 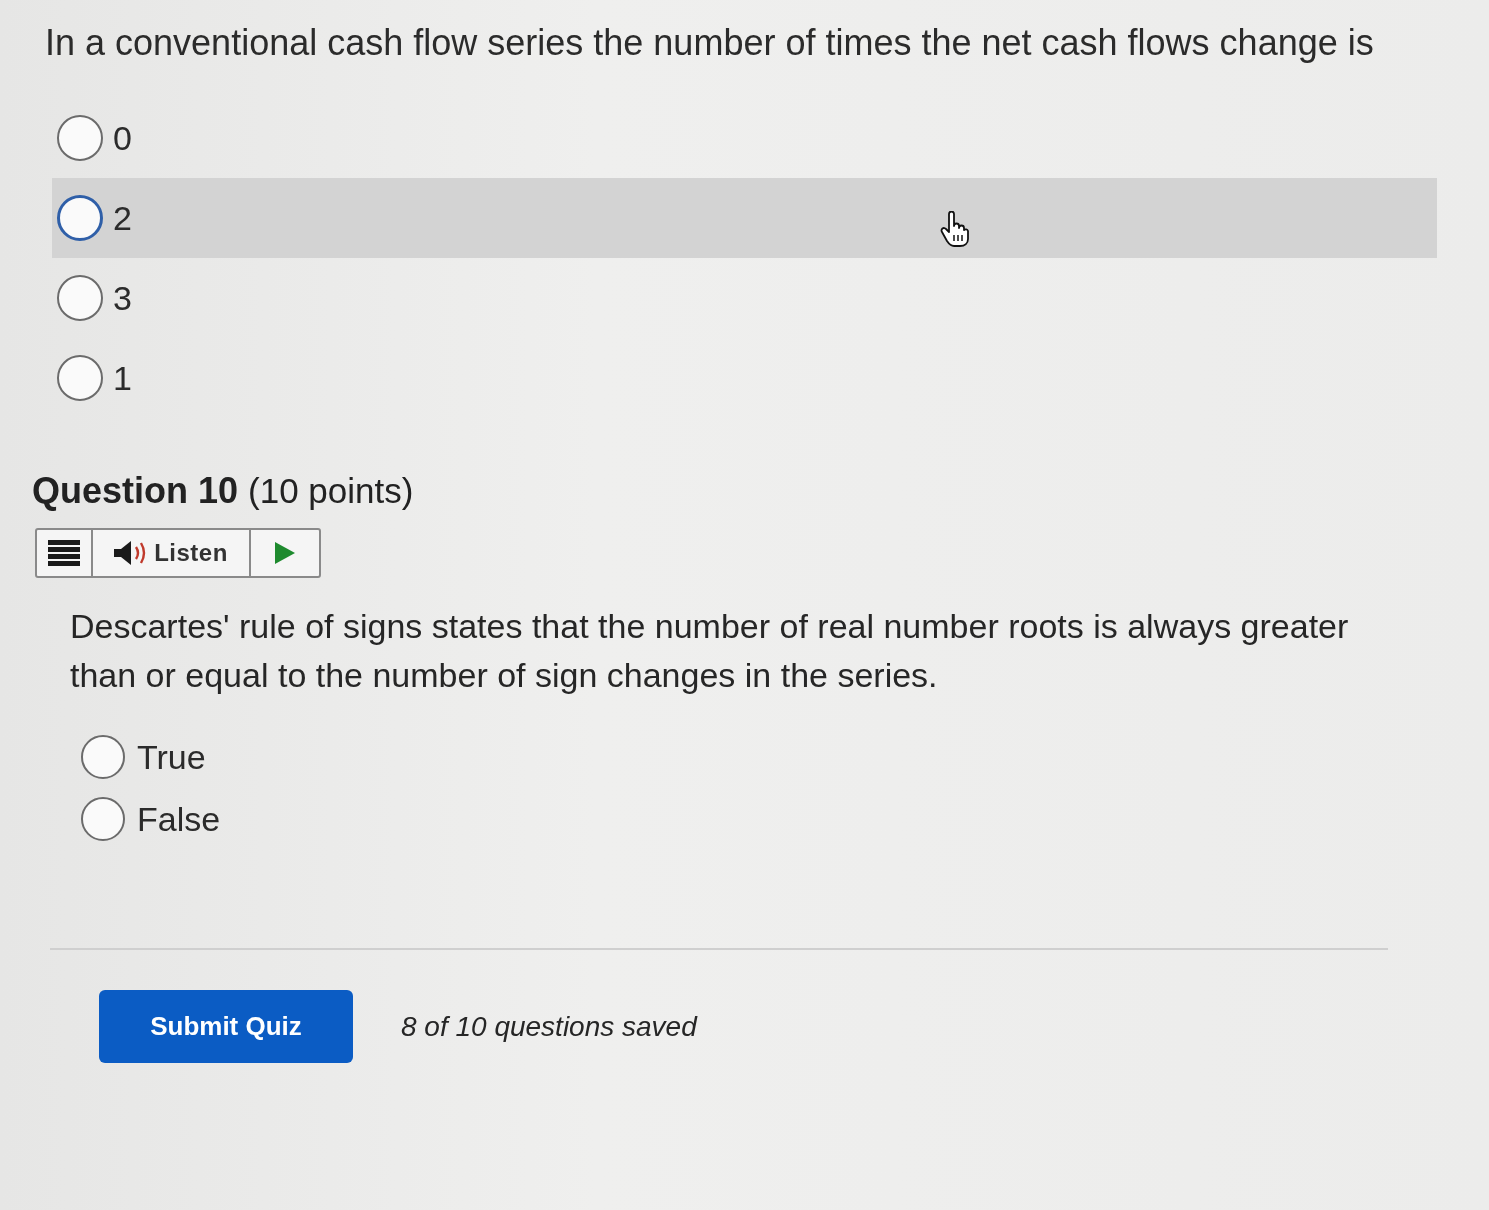 I want to click on option-label: 1, so click(x=122, y=378).